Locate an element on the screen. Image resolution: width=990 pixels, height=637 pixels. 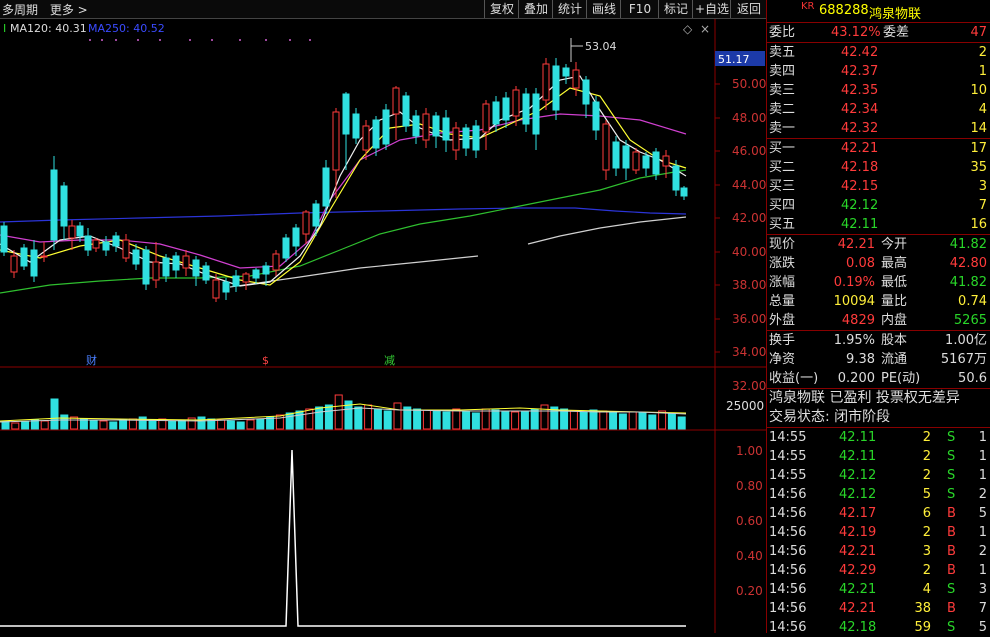
order-volume: 1 is located at coordinates (982, 71).